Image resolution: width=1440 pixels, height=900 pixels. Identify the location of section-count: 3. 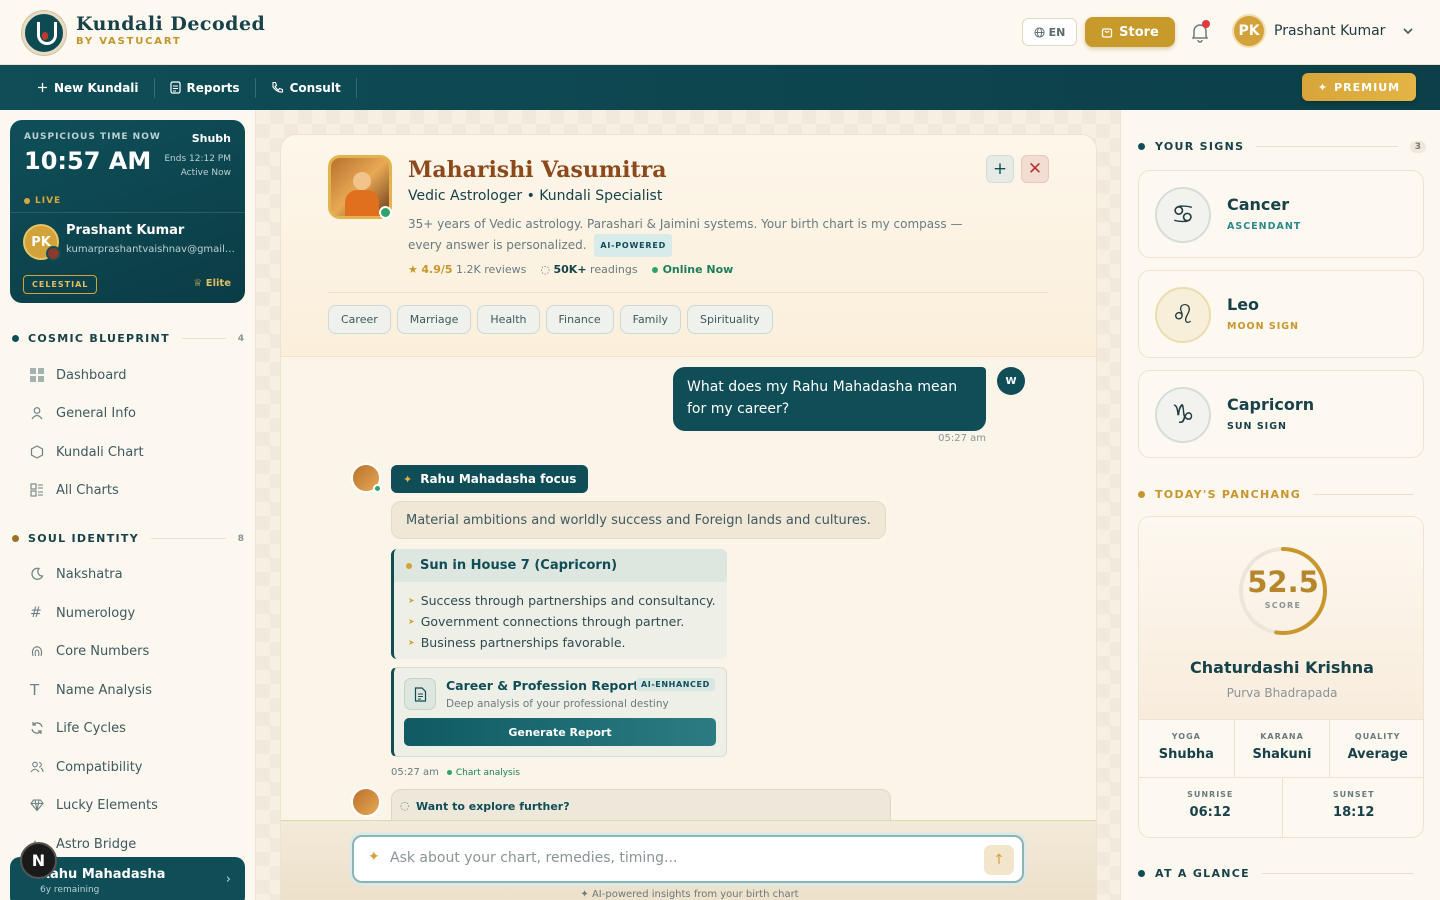
(1417, 146).